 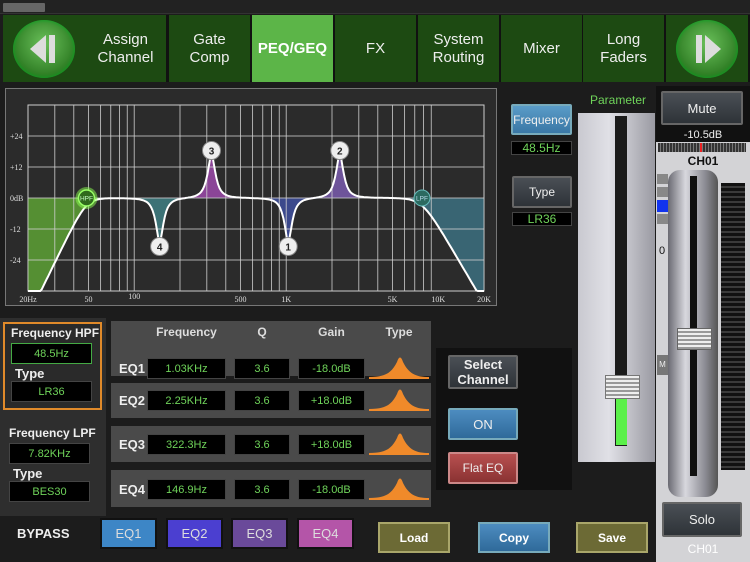 What do you see at coordinates (422, 199) in the screenshot?
I see `lpf-handle-label: LPF` at bounding box center [422, 199].